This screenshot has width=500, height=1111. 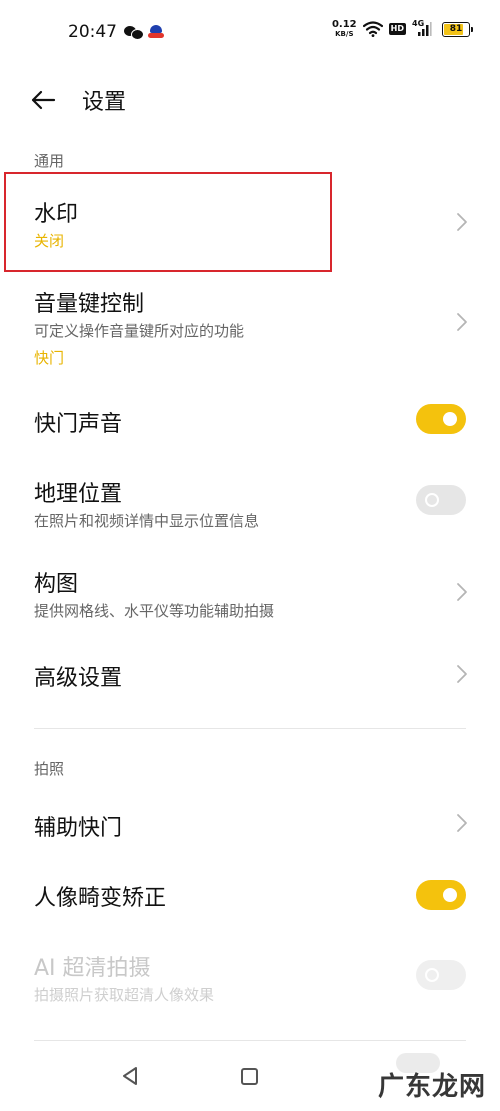 What do you see at coordinates (344, 24) in the screenshot?
I see `net-speed-value: 0.12` at bounding box center [344, 24].